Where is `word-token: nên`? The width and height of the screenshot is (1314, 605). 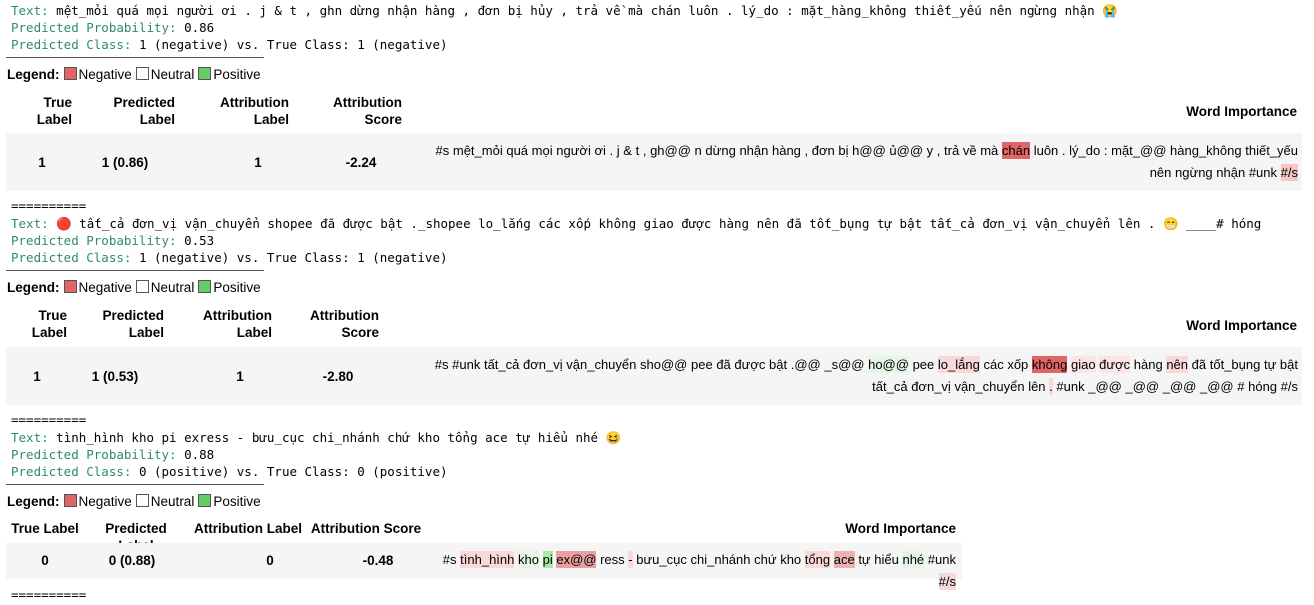
word-token: nên is located at coordinates (1177, 364).